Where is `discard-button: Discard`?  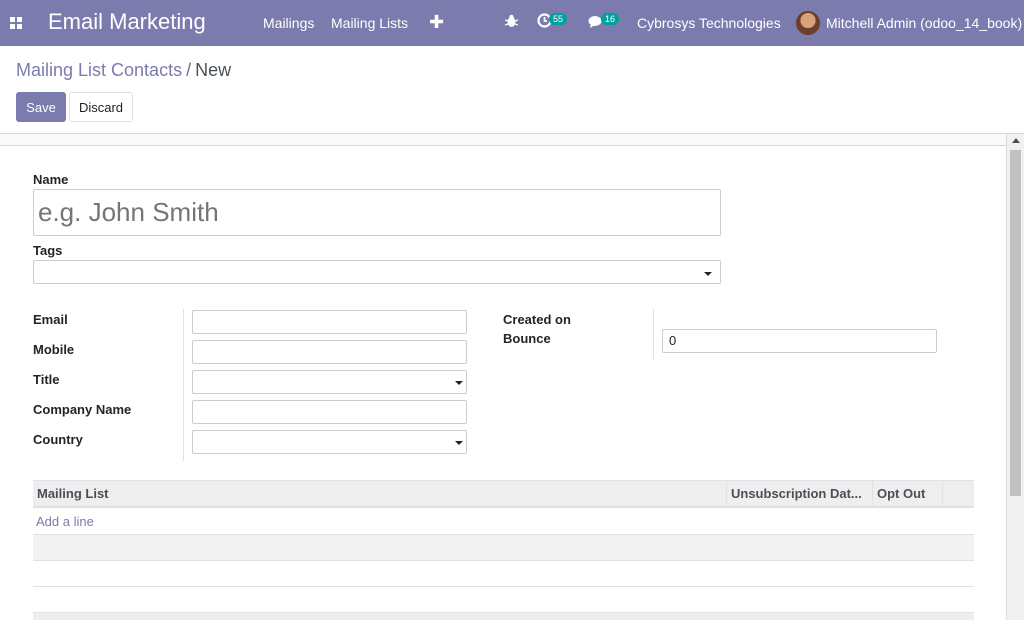 discard-button: Discard is located at coordinates (101, 107).